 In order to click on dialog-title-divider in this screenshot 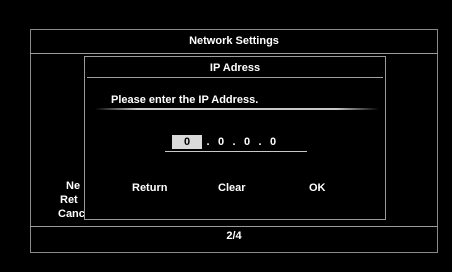, I will do `click(235, 77)`.